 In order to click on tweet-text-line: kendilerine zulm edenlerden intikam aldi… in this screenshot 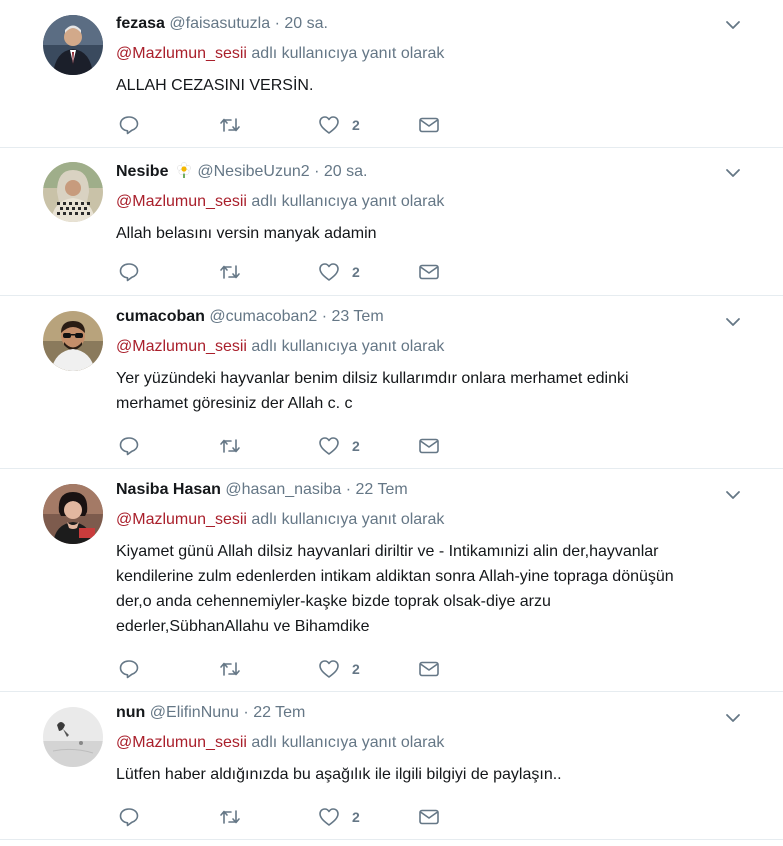, I will do `click(395, 576)`.